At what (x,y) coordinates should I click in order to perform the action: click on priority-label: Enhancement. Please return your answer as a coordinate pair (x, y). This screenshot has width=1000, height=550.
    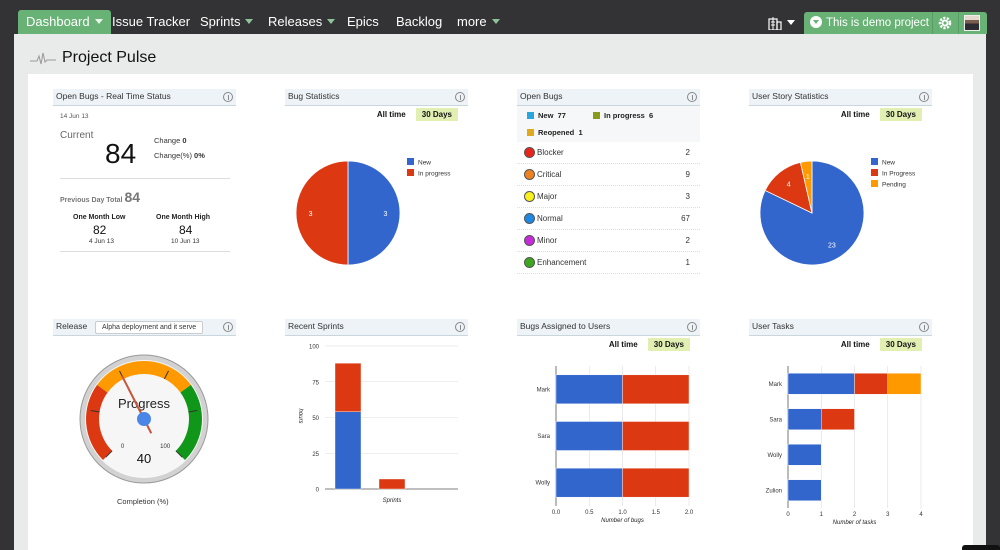
    Looking at the image, I should click on (562, 262).